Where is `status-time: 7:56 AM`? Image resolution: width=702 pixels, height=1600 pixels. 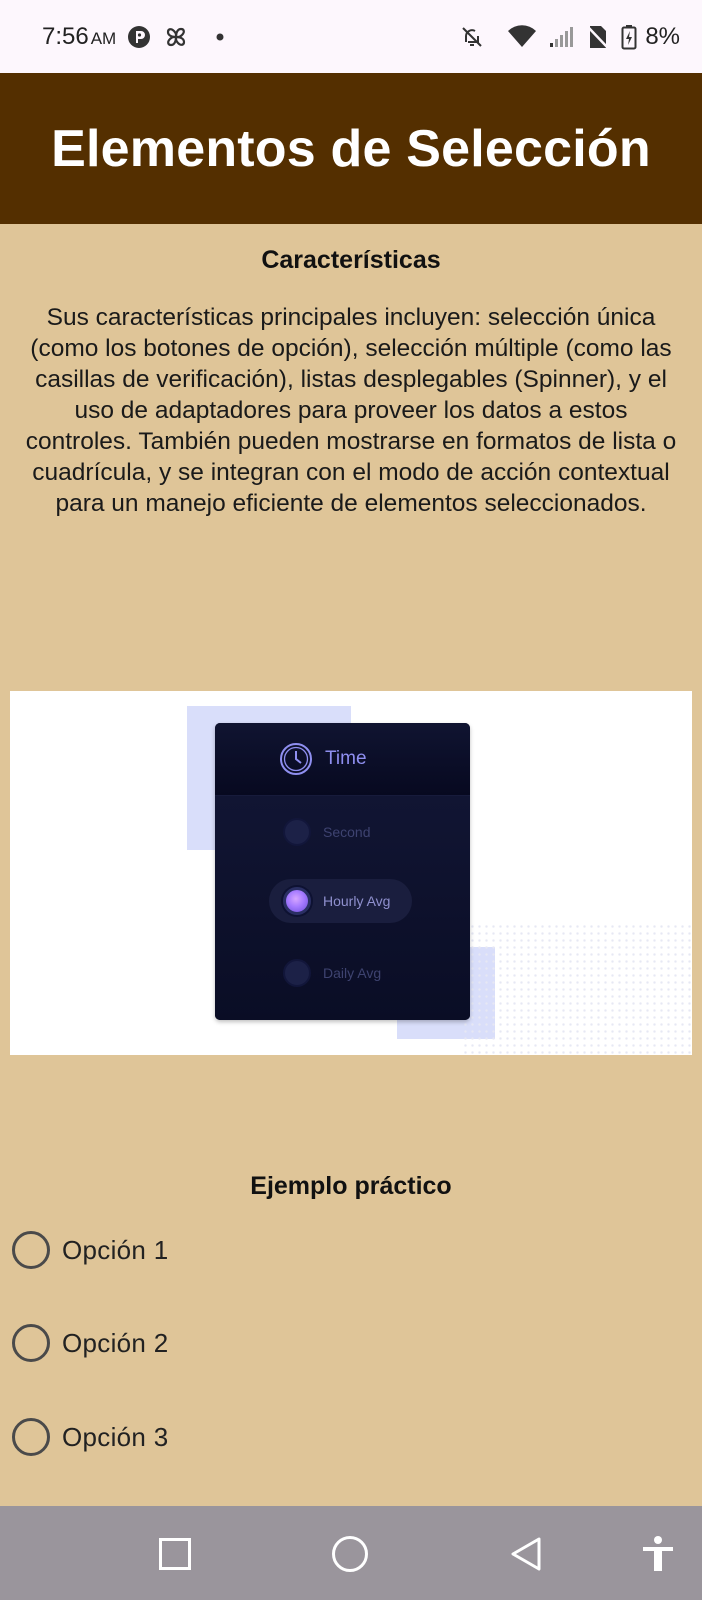 status-time: 7:56 AM is located at coordinates (79, 36).